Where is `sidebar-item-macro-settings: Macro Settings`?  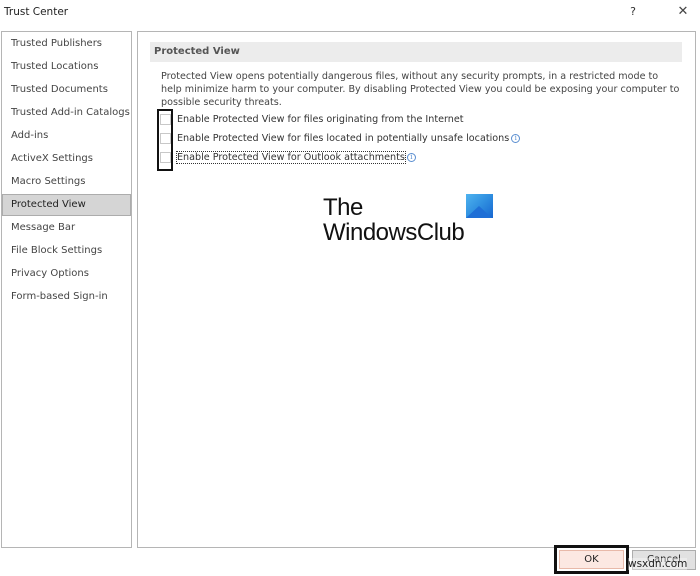
sidebar-item-macro-settings: Macro Settings is located at coordinates (66, 182).